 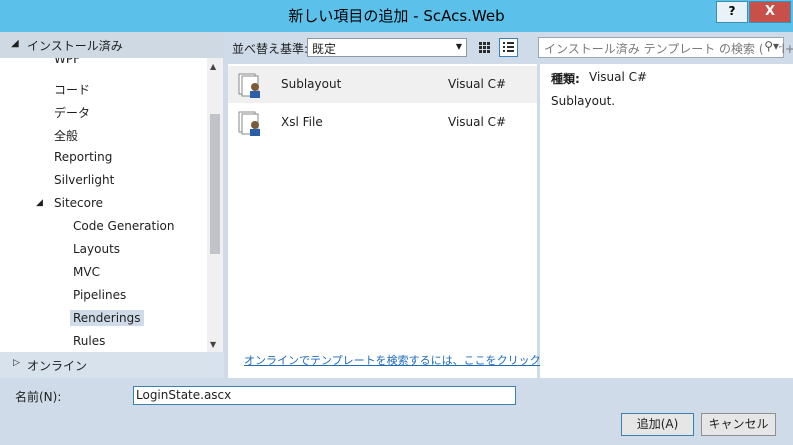 I want to click on close-button: X, so click(x=770, y=12).